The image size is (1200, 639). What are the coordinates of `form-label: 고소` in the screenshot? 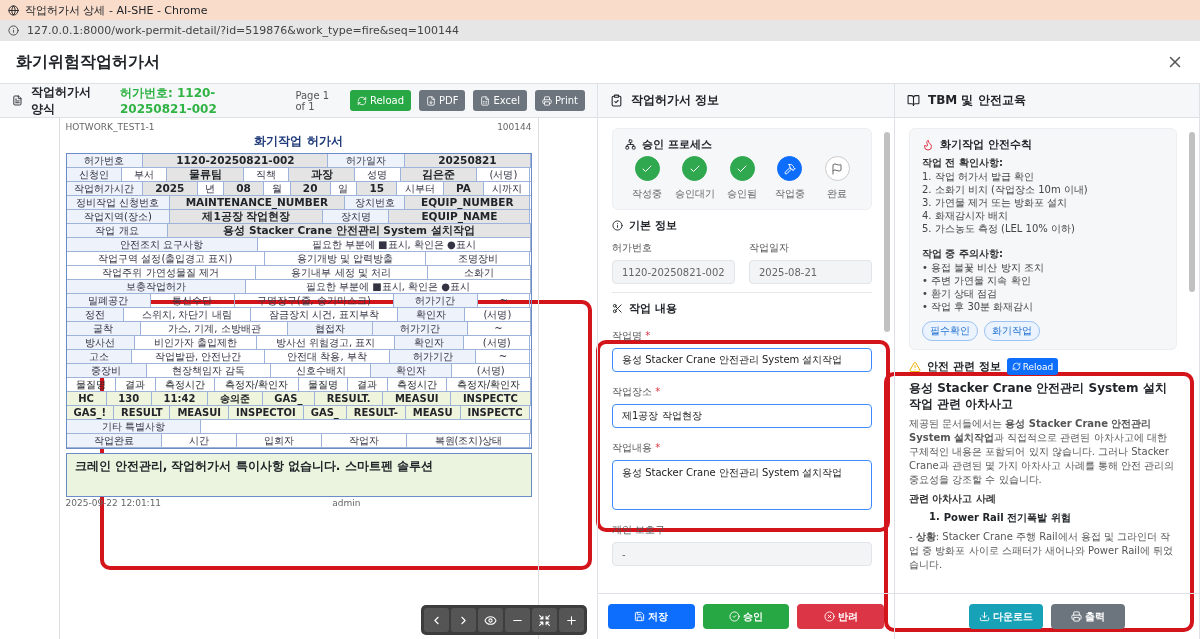 It's located at (99, 356).